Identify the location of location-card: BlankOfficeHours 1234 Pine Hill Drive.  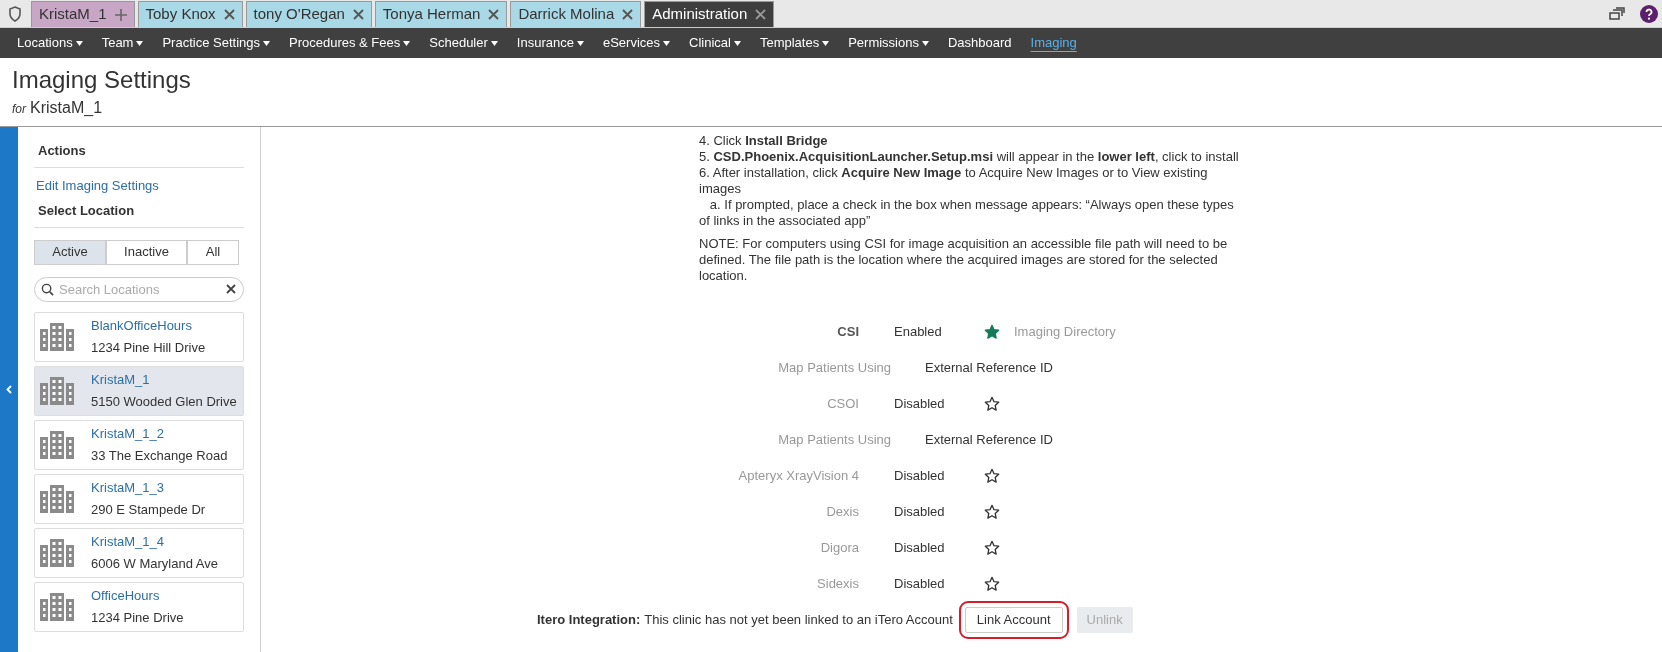
(139, 336).